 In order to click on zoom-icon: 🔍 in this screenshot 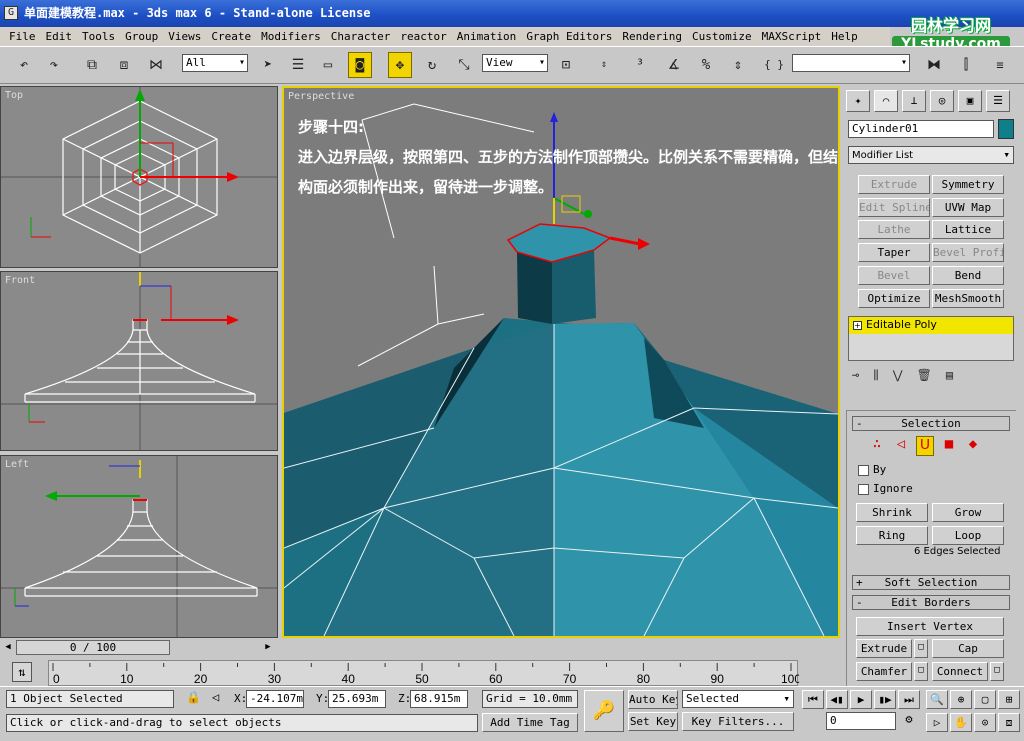, I will do `click(937, 699)`.